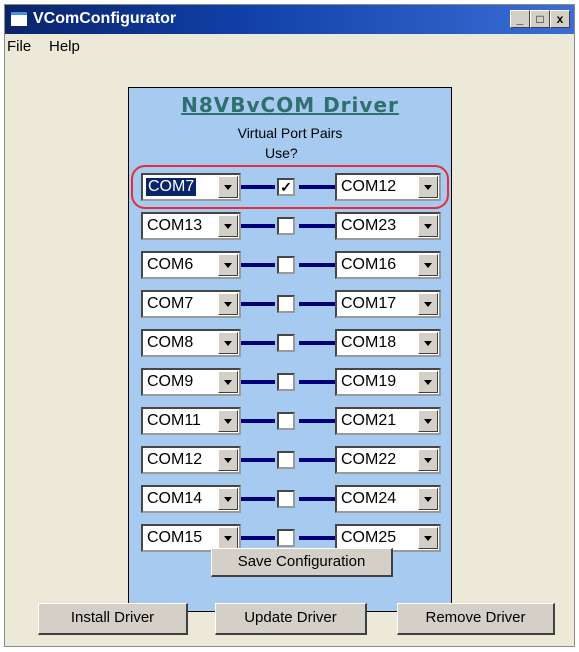  I want to click on left-port-select: COM8, so click(191, 343).